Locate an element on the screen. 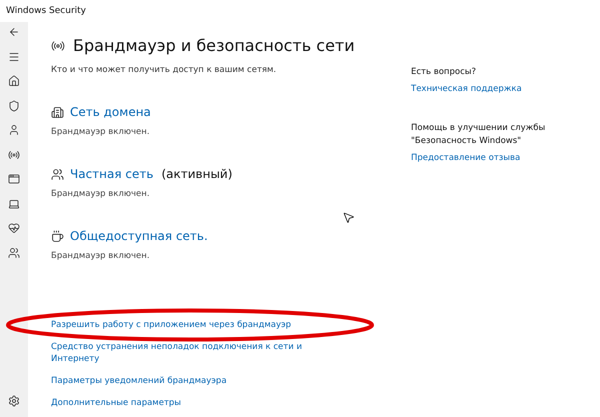 This screenshot has width=600, height=417. building-icon is located at coordinates (57, 112).